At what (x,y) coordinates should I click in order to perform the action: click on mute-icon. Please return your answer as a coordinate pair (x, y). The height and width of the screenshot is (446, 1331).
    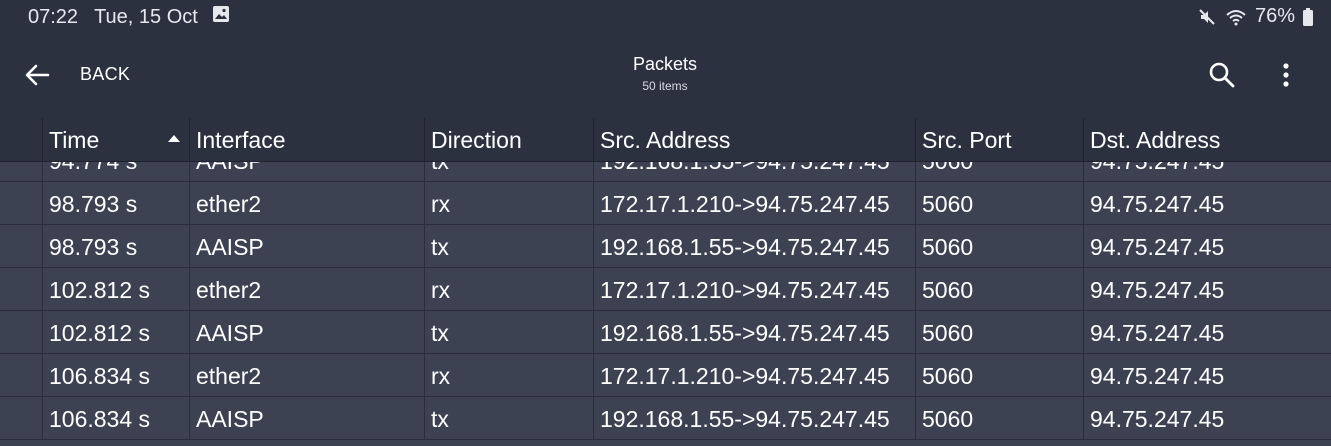
    Looking at the image, I should click on (1207, 17).